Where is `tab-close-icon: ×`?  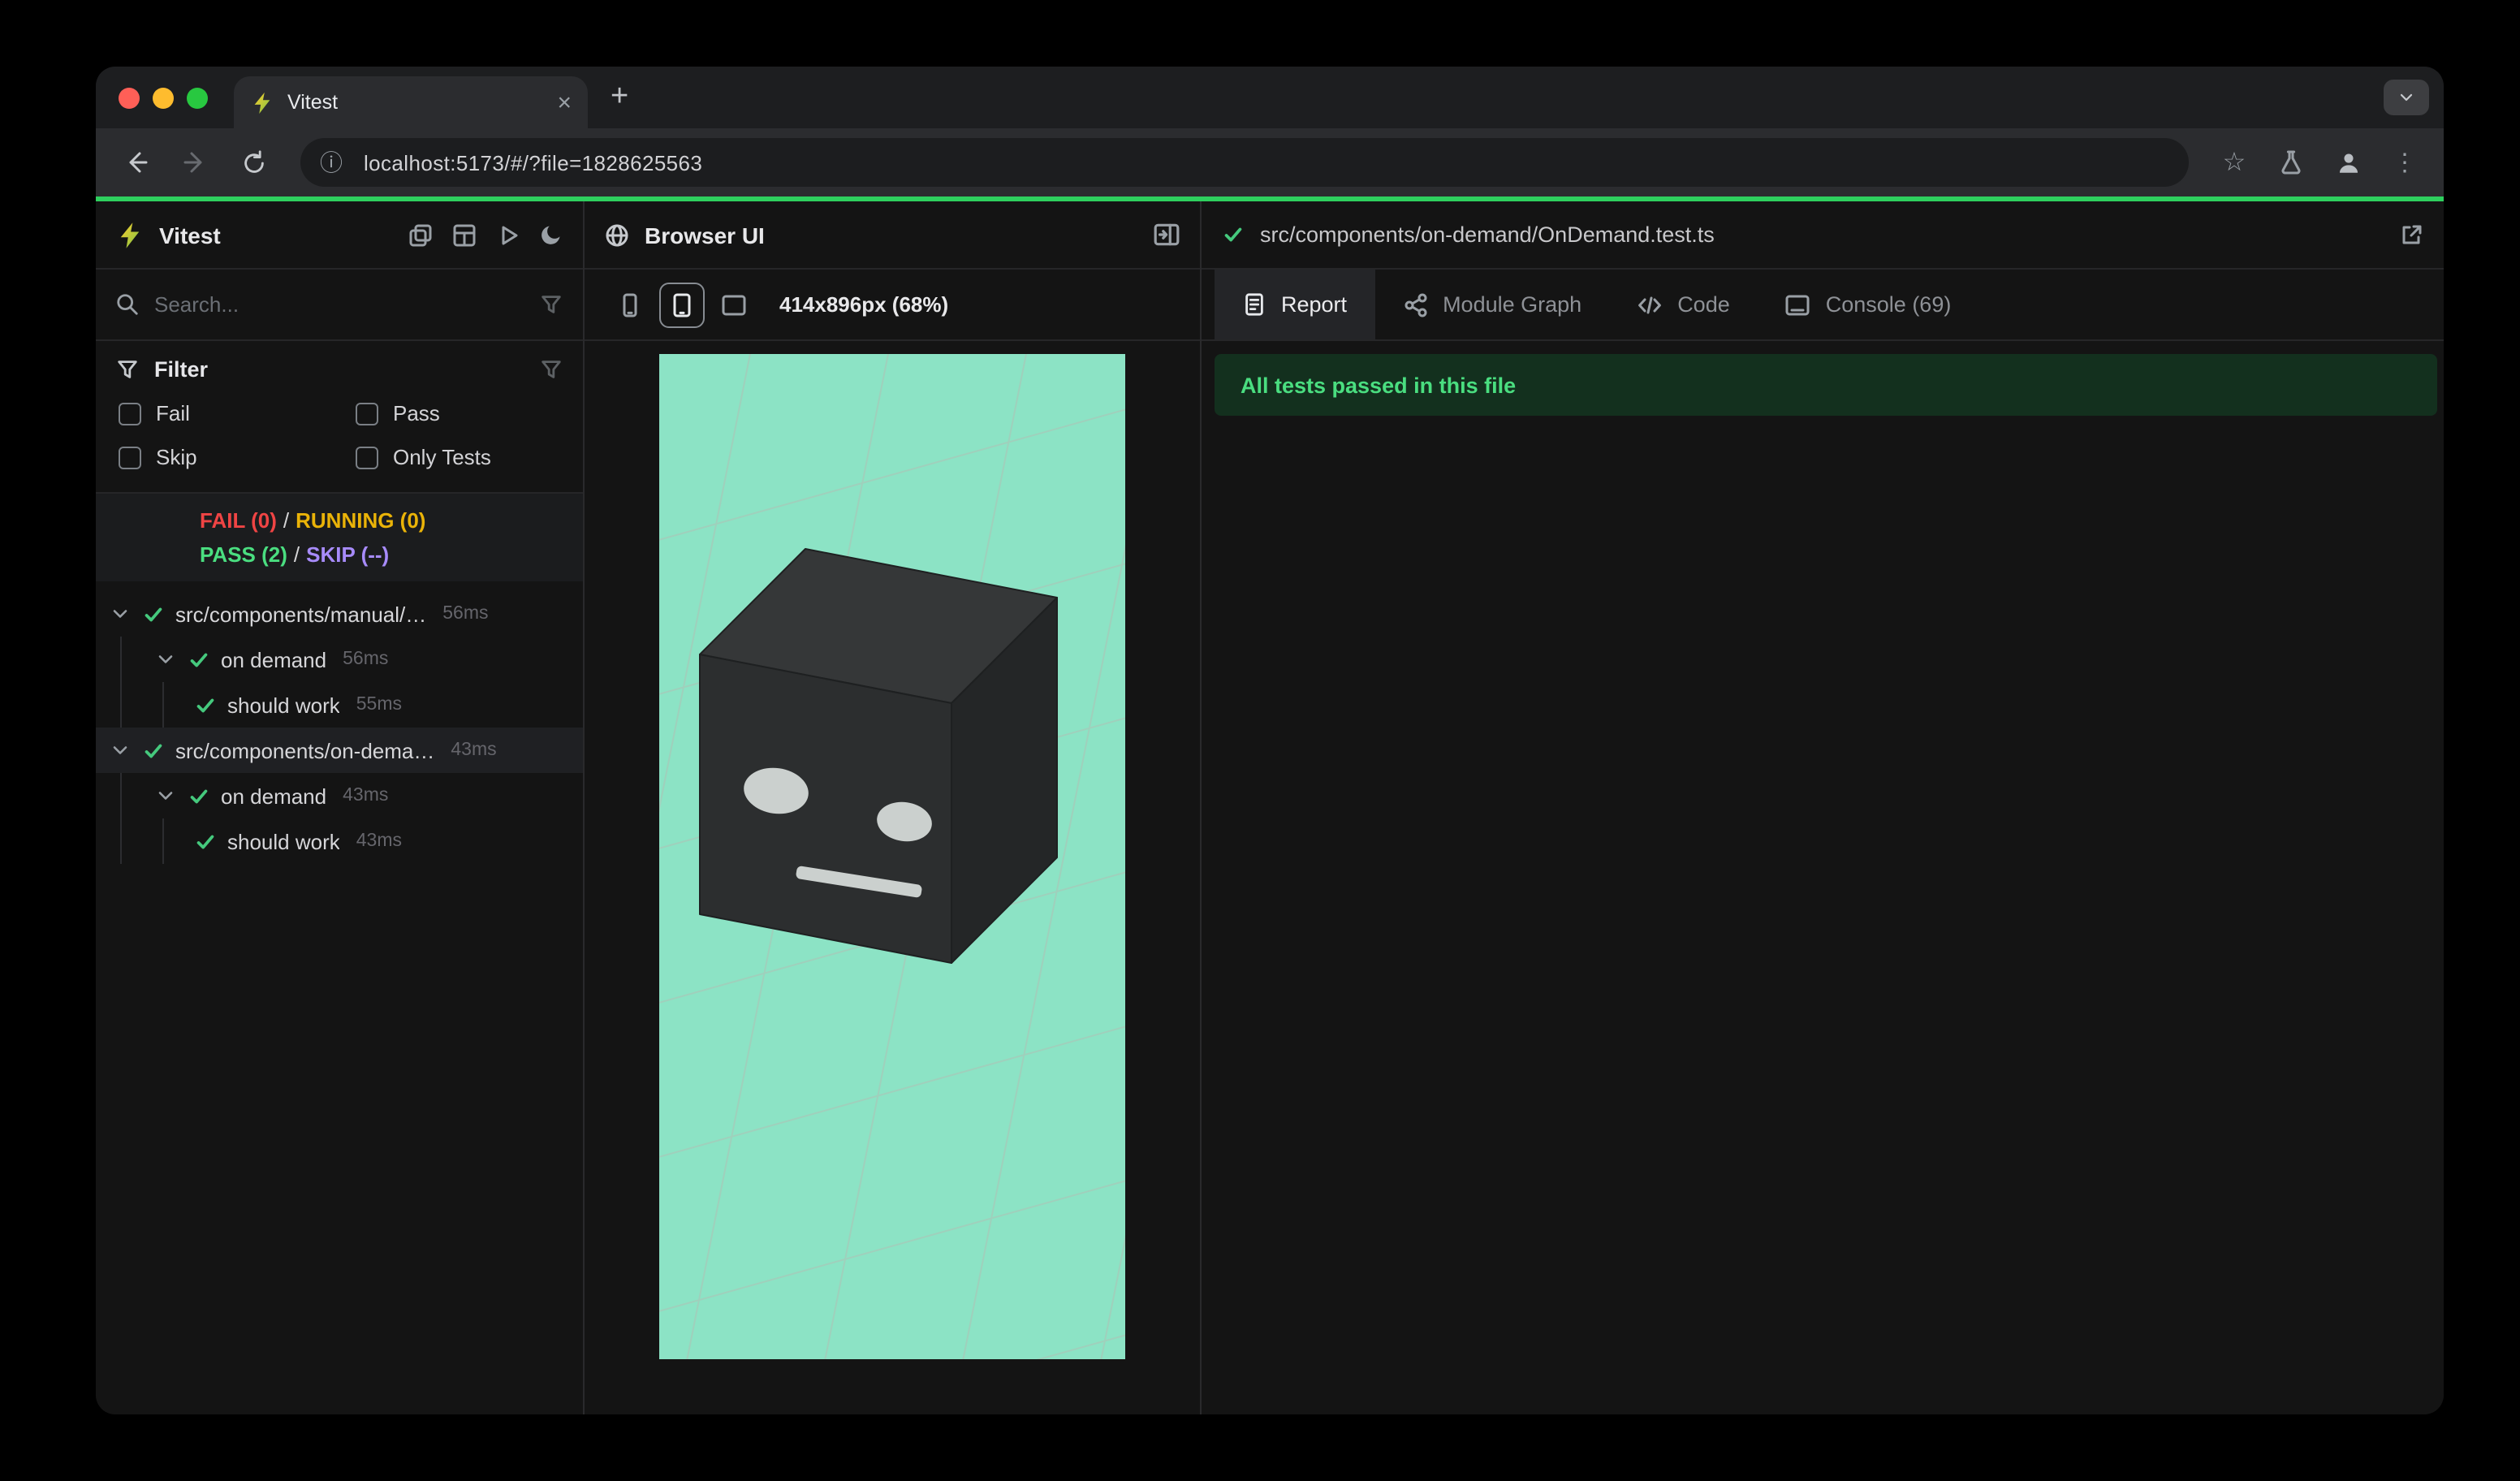 tab-close-icon: × is located at coordinates (564, 102).